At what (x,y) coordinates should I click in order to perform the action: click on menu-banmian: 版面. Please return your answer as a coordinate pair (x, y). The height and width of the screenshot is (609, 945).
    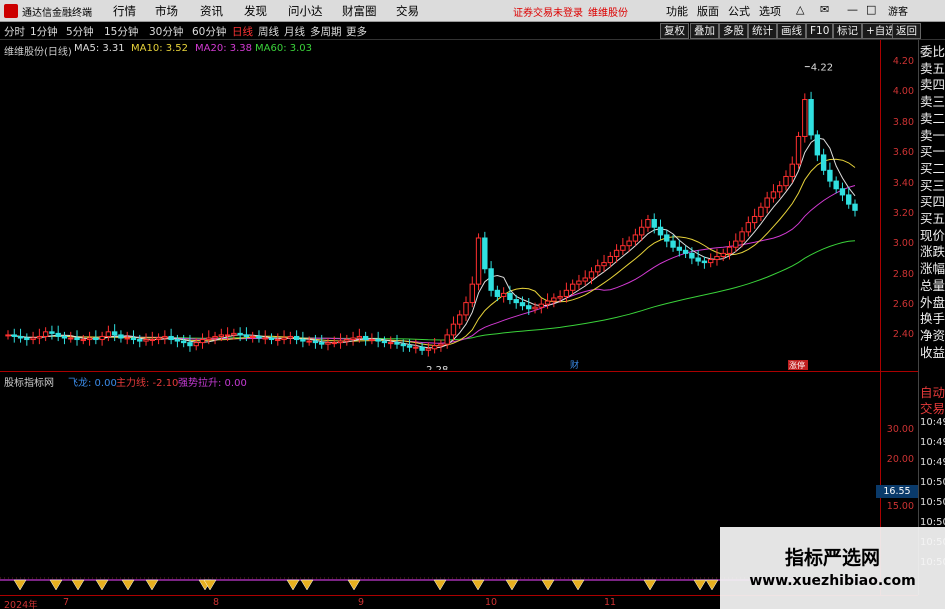
    Looking at the image, I should click on (708, 11).